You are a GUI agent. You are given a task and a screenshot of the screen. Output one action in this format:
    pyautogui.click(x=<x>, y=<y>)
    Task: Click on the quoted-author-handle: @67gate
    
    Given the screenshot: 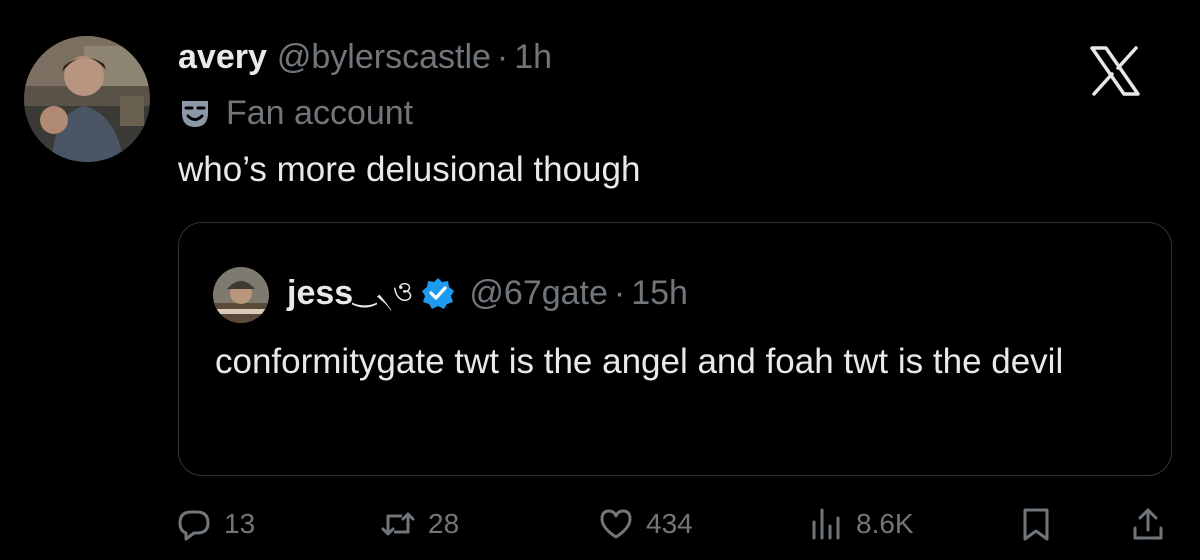 What is the action you would take?
    pyautogui.click(x=538, y=293)
    